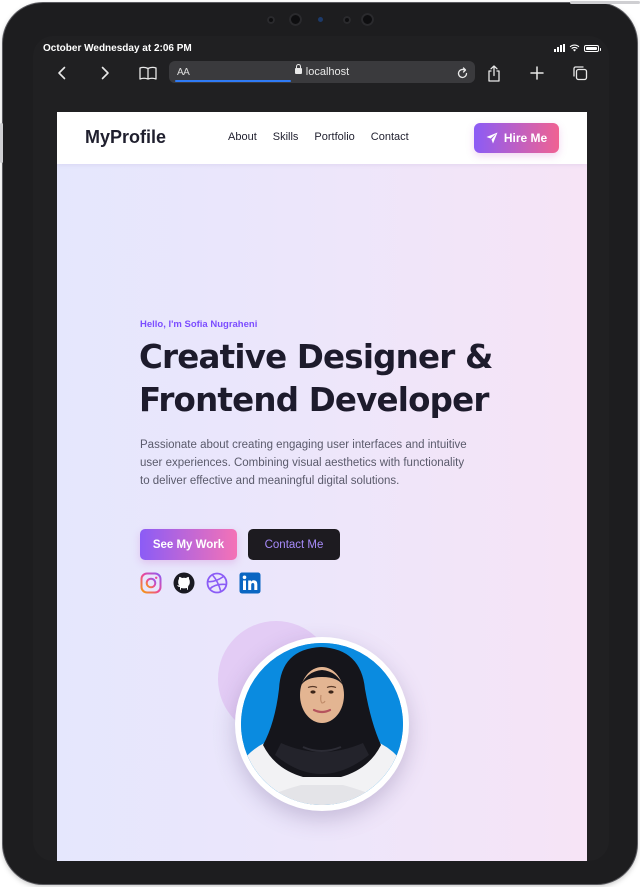 The image size is (640, 887). I want to click on nav-contact: Contact, so click(390, 137).